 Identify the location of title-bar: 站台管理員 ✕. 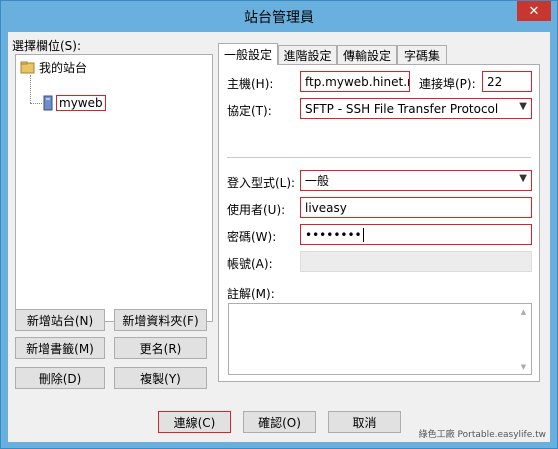
(279, 16).